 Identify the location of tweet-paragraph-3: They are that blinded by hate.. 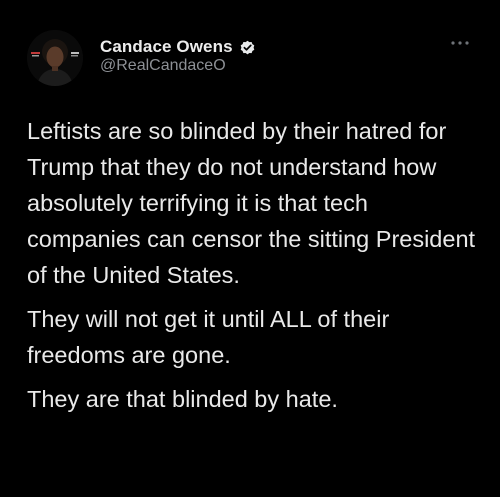
(182, 399).